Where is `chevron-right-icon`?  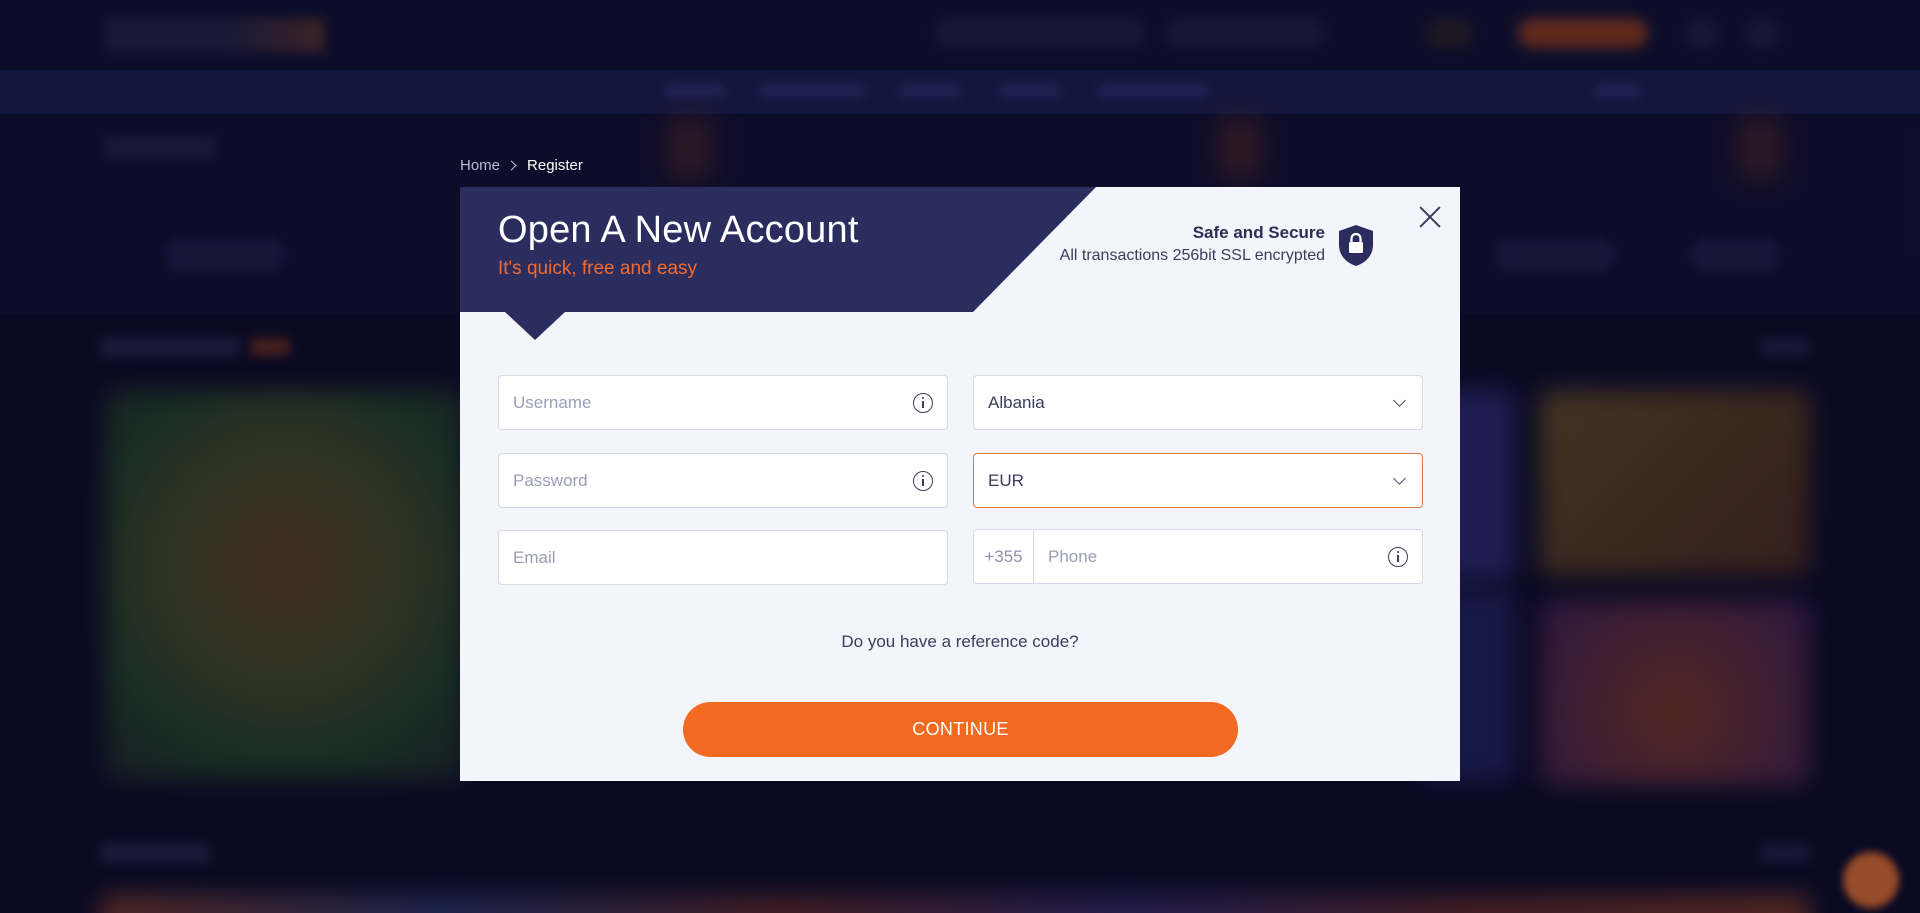
chevron-right-icon is located at coordinates (511, 165).